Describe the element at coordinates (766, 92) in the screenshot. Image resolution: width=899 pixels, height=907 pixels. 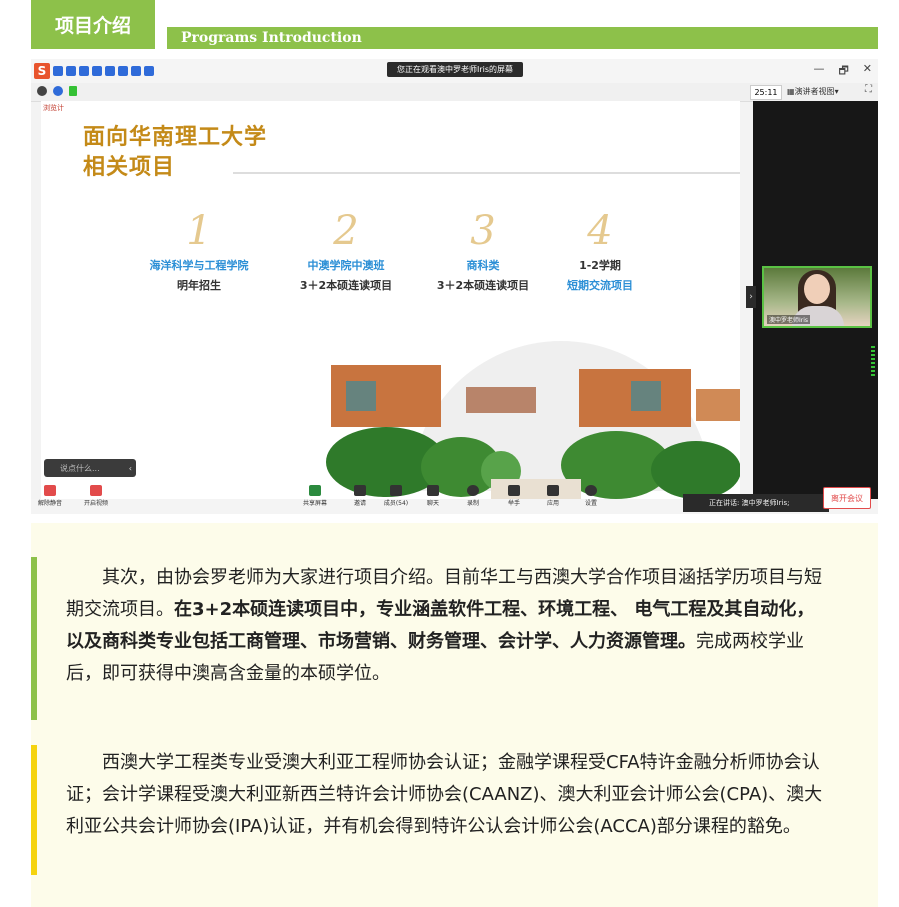
I see `meeting-timer: 25:11` at that location.